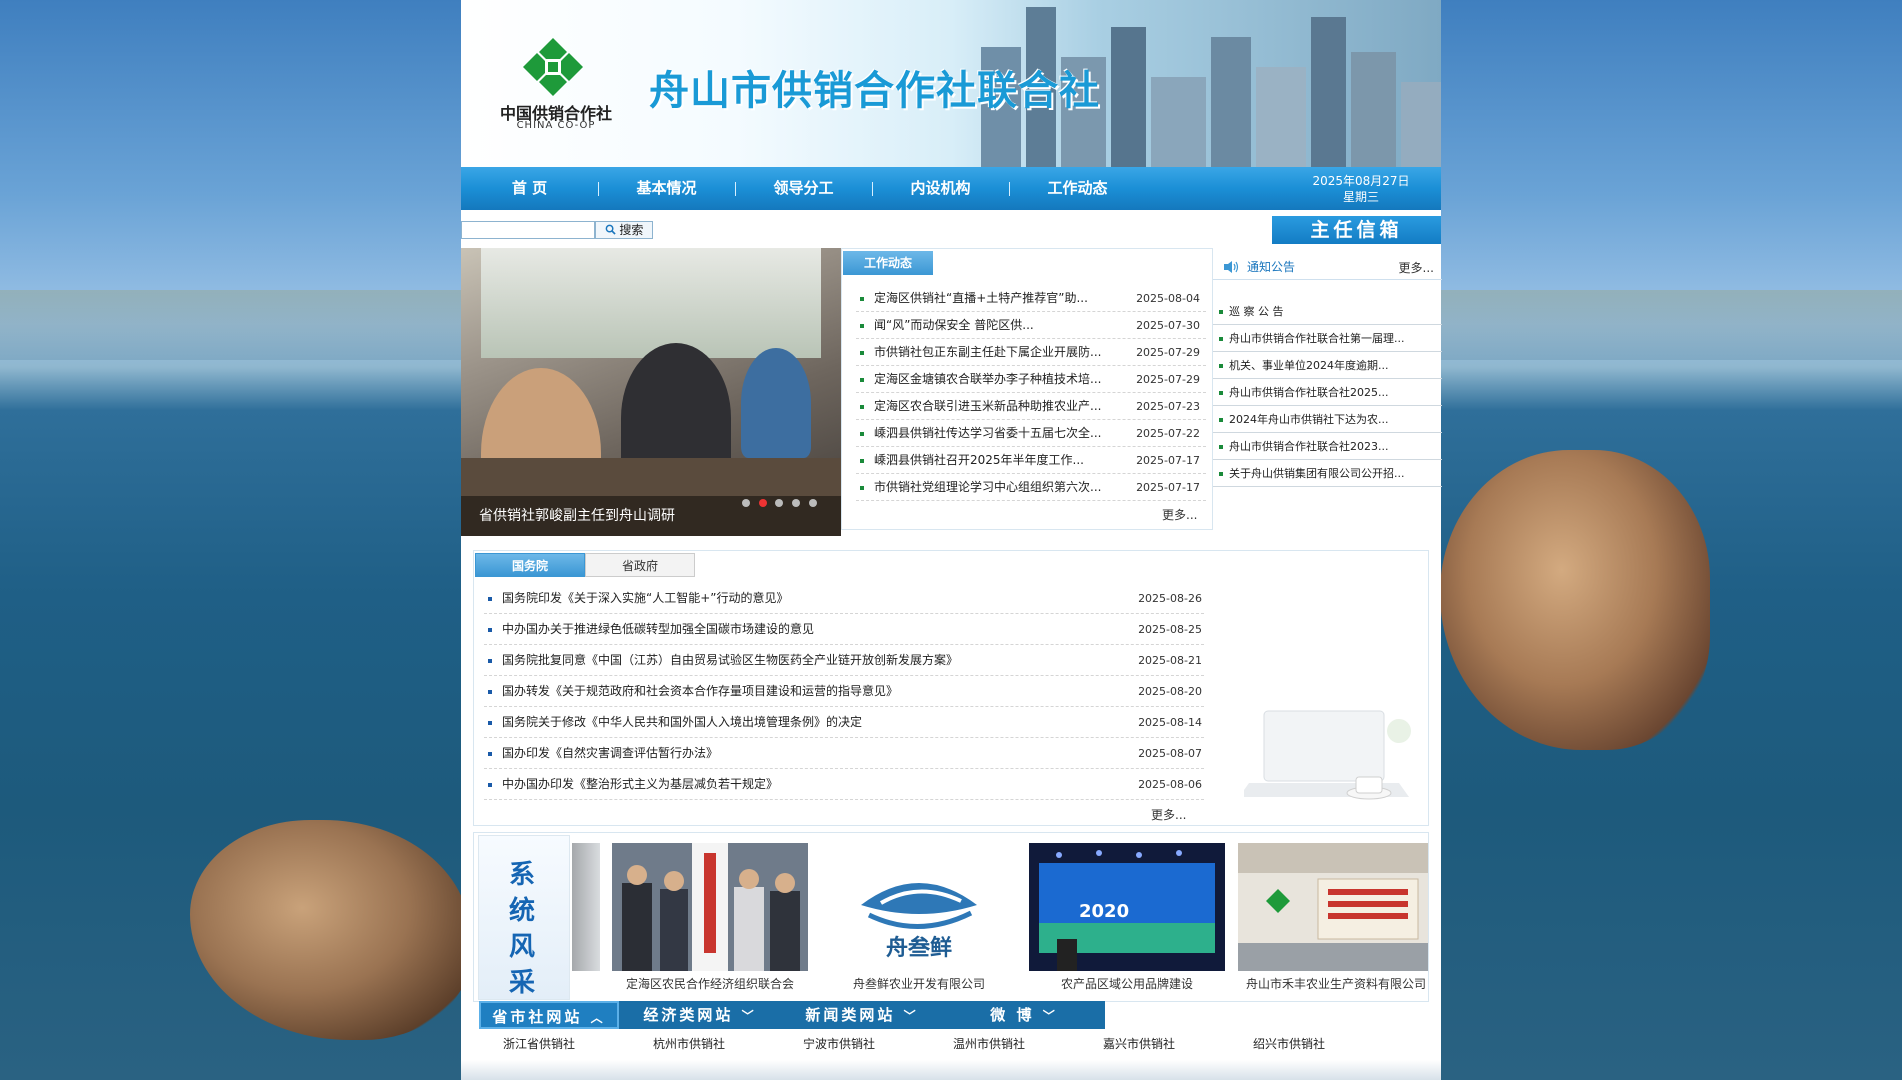 The image size is (1902, 1080). What do you see at coordinates (1575, 600) in the screenshot?
I see `rock-decoration-right` at bounding box center [1575, 600].